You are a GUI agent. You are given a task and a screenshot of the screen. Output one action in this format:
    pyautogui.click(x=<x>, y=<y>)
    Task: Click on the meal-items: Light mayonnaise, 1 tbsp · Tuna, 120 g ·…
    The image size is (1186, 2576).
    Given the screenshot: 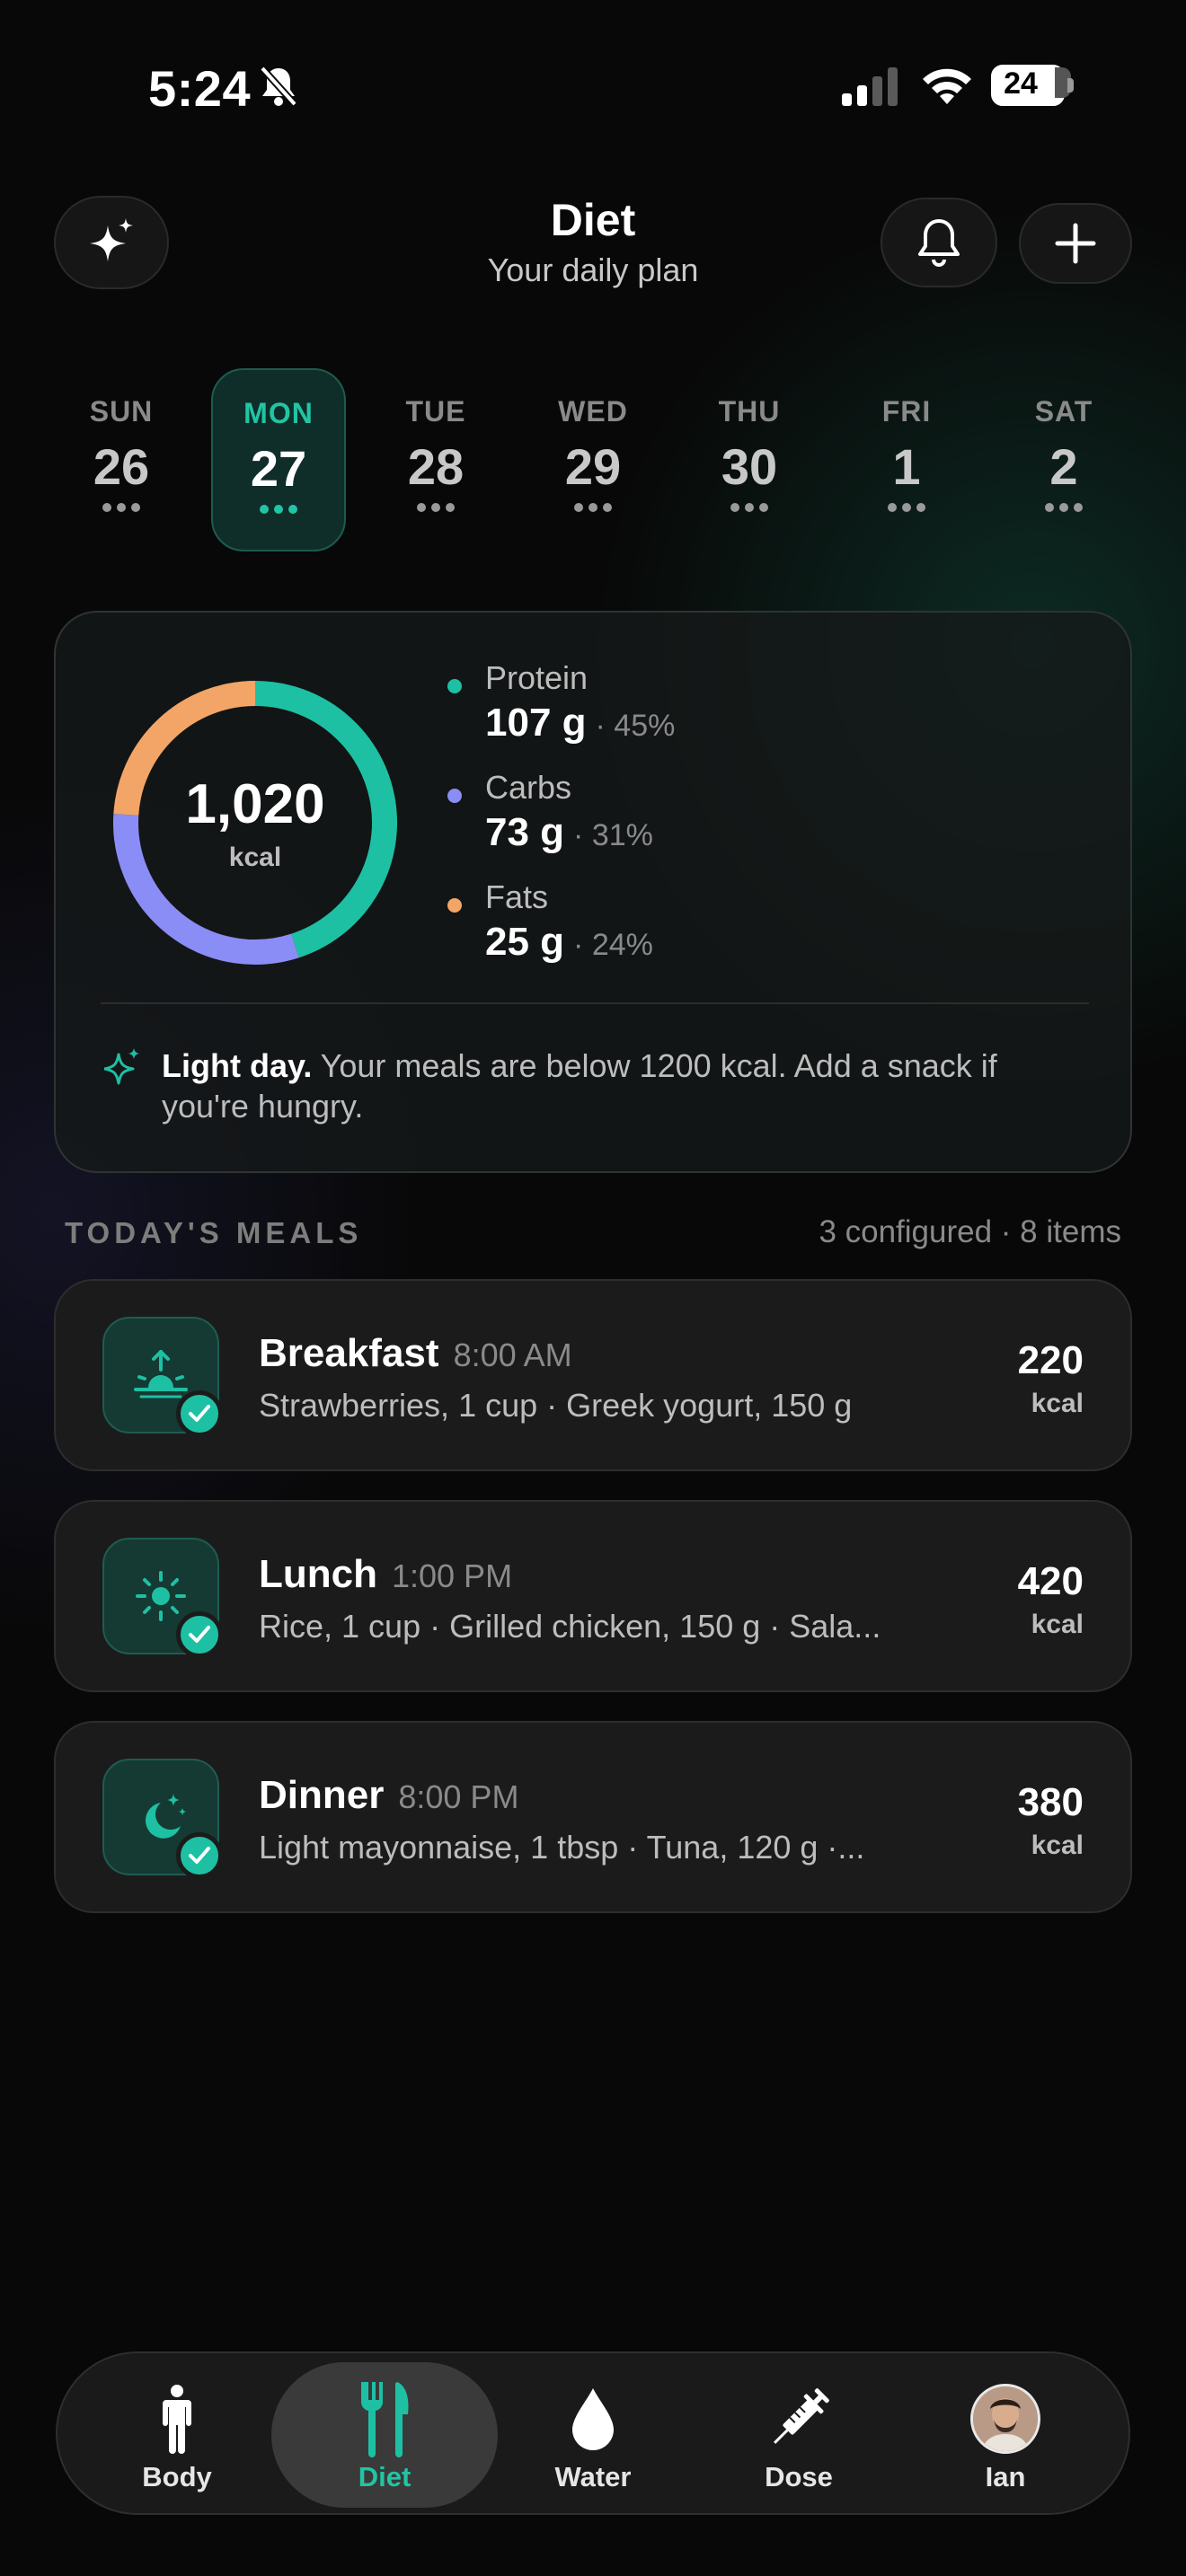 What is the action you would take?
    pyautogui.click(x=562, y=1847)
    